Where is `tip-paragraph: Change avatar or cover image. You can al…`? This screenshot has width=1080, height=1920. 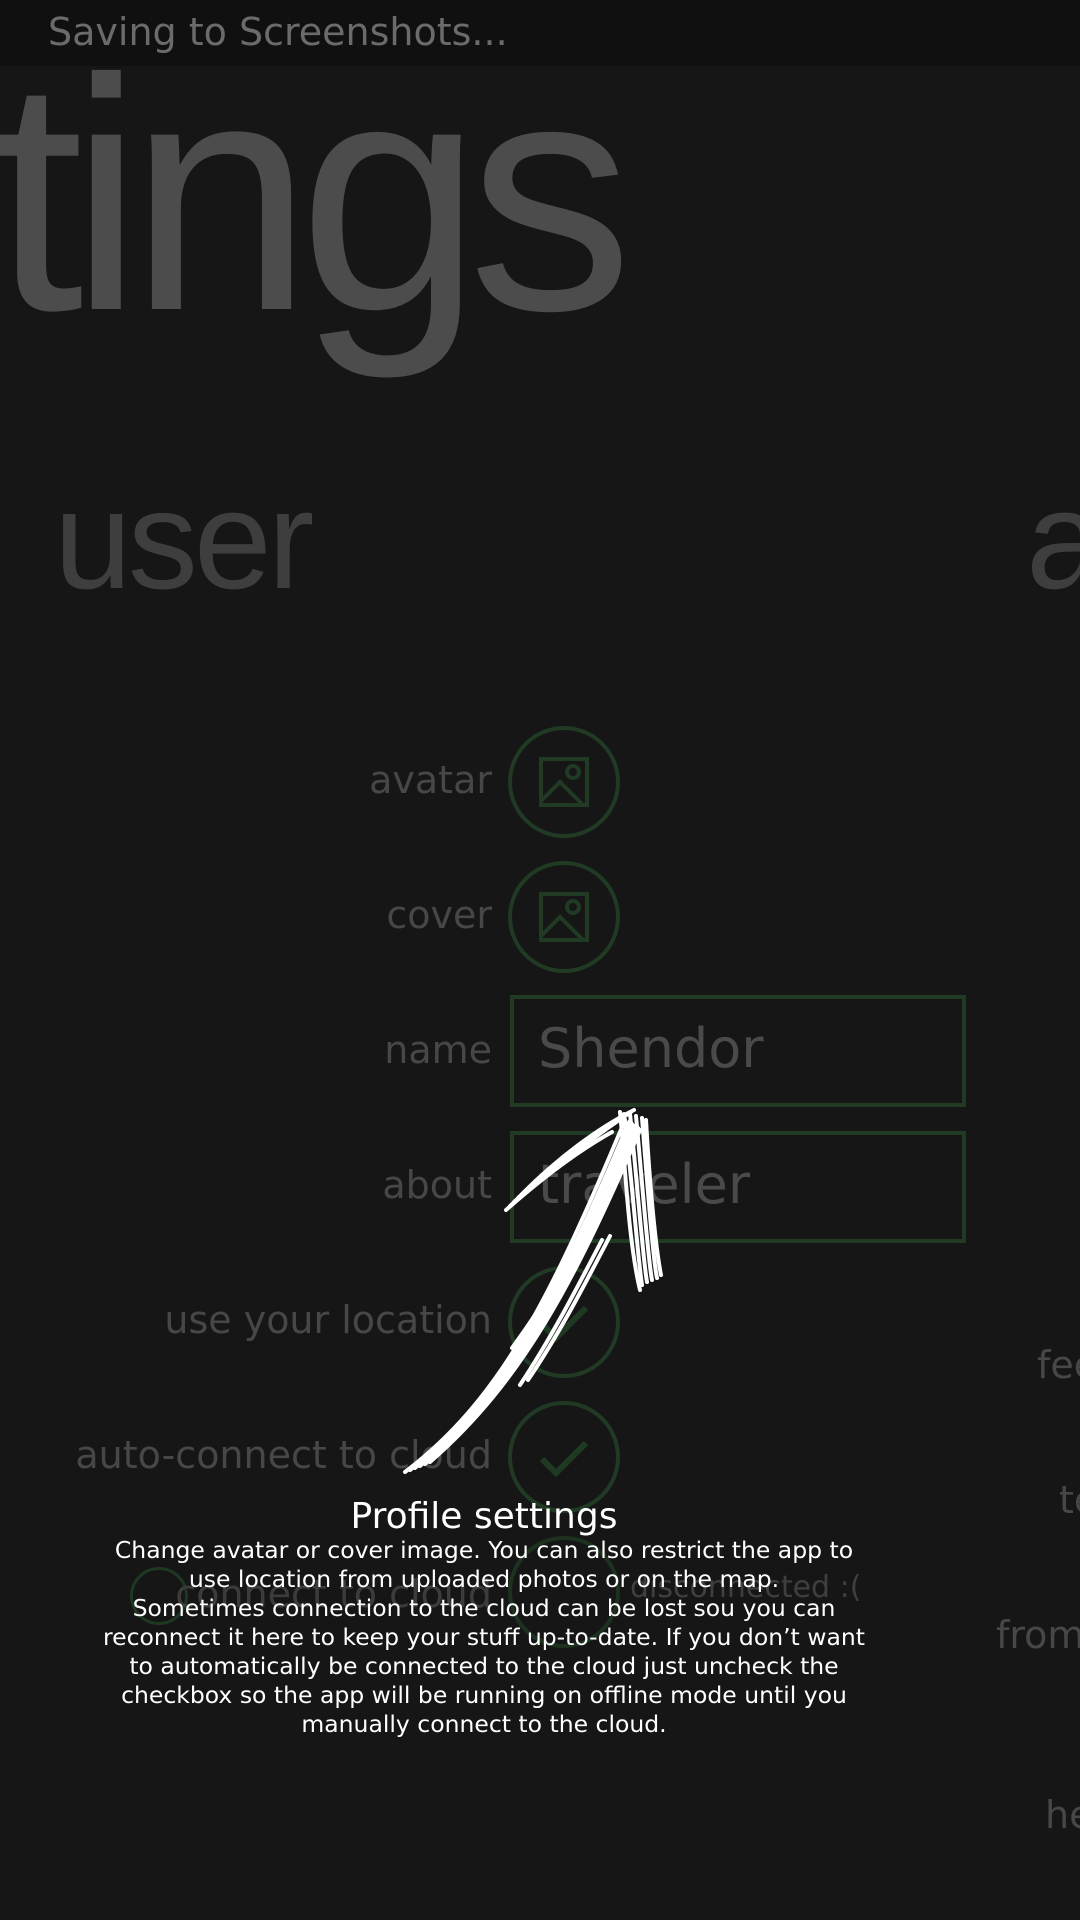 tip-paragraph: Change avatar or cover image. You can al… is located at coordinates (484, 1564).